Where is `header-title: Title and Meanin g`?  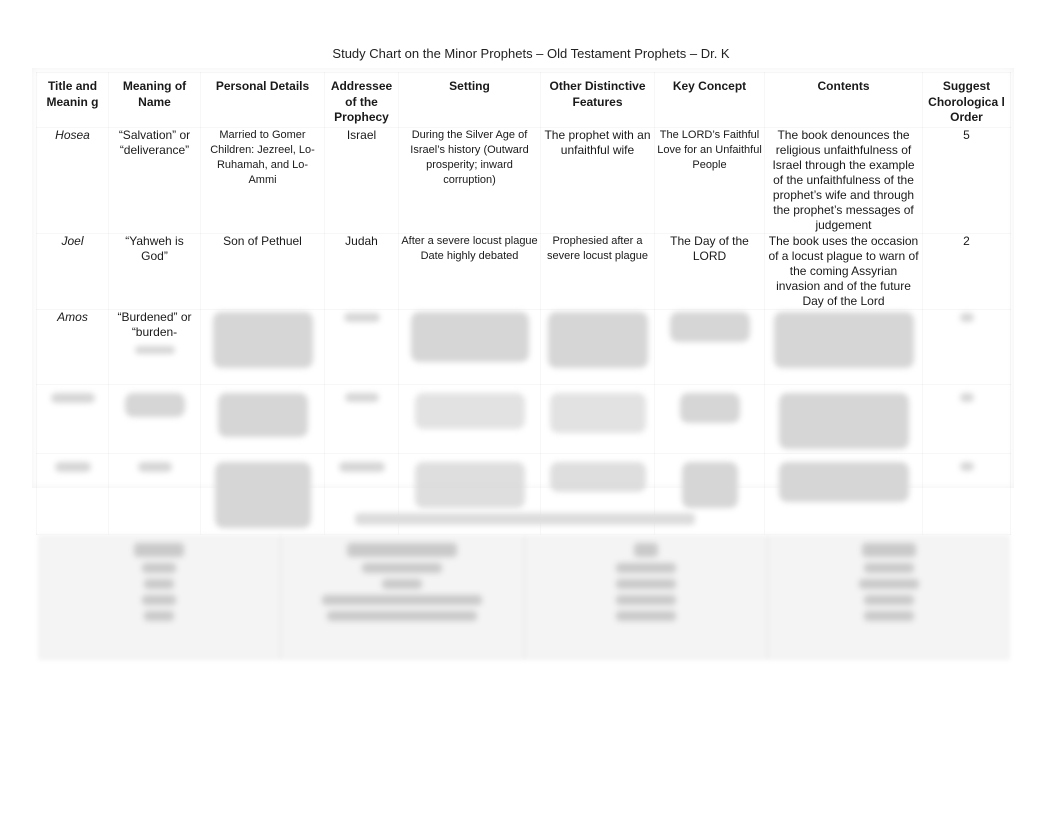
header-title: Title and Meanin g is located at coordinates (73, 100).